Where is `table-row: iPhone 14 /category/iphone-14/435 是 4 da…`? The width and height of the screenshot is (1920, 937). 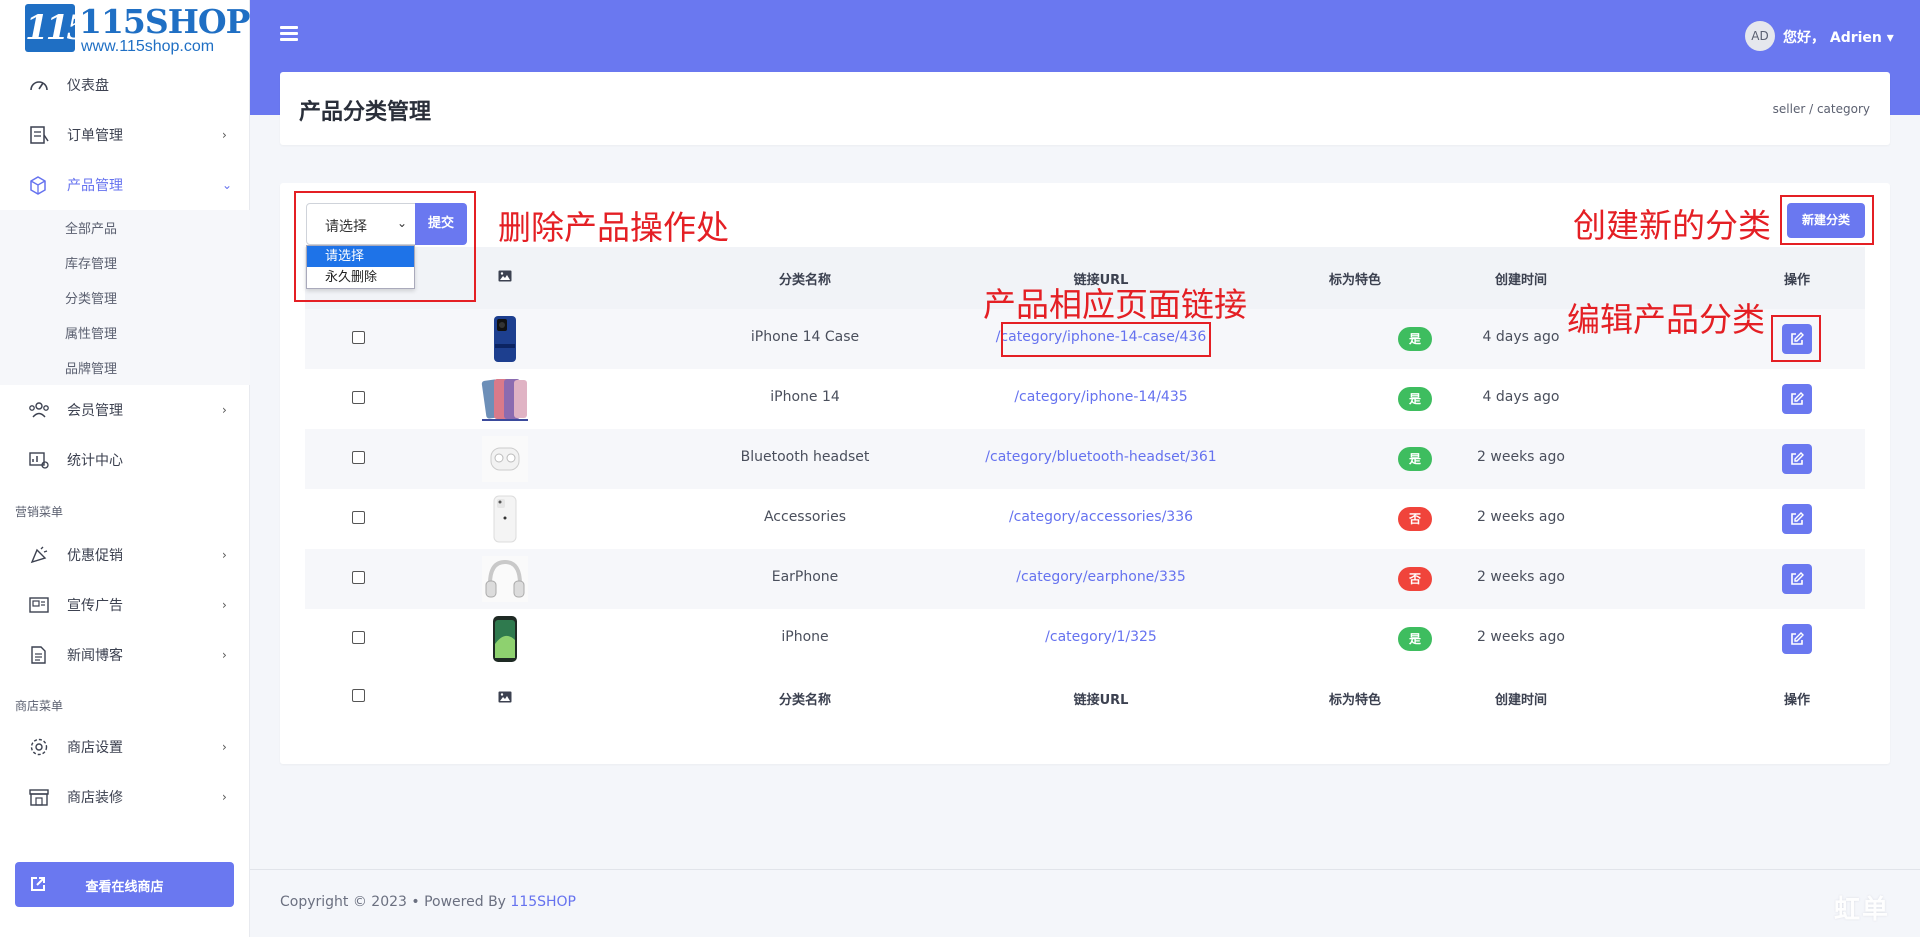
table-row: iPhone 14 /category/iphone-14/435 是 4 da… is located at coordinates (1085, 399).